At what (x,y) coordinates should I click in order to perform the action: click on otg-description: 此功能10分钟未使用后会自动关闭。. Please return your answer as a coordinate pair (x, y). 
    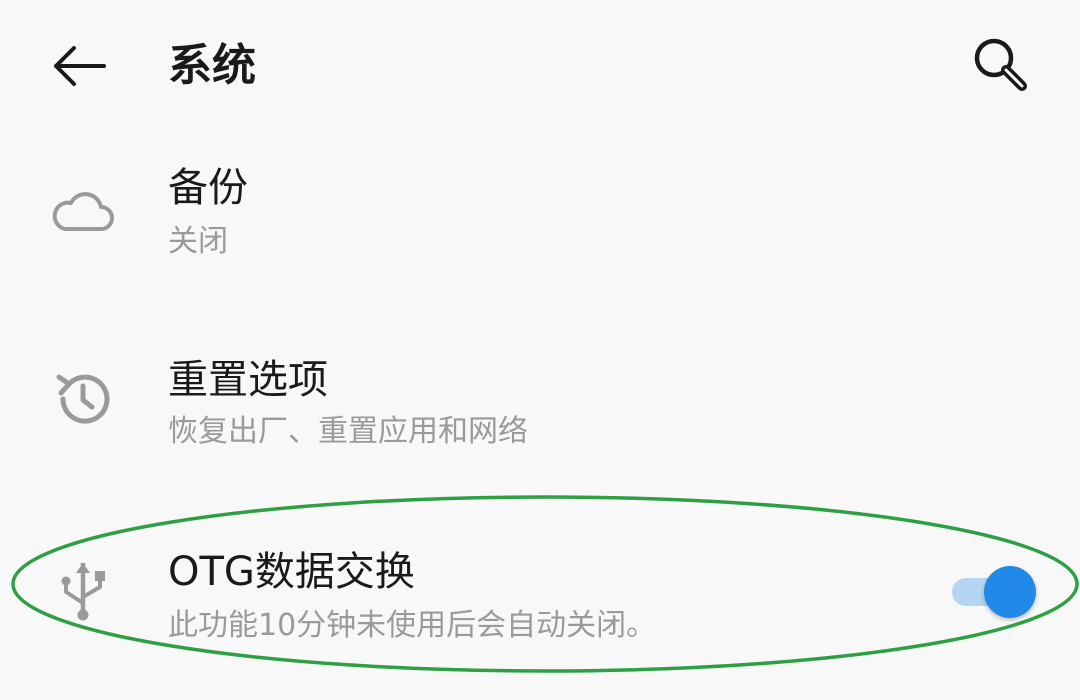
    Looking at the image, I should click on (412, 625).